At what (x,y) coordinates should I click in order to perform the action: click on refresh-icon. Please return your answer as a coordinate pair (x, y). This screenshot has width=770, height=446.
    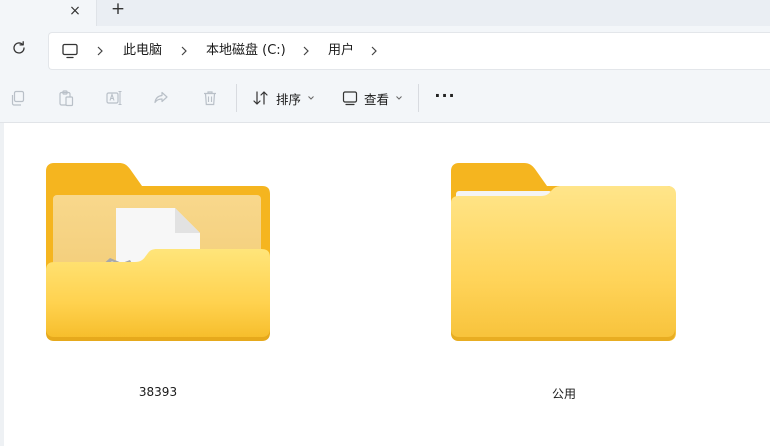
    Looking at the image, I should click on (19, 48).